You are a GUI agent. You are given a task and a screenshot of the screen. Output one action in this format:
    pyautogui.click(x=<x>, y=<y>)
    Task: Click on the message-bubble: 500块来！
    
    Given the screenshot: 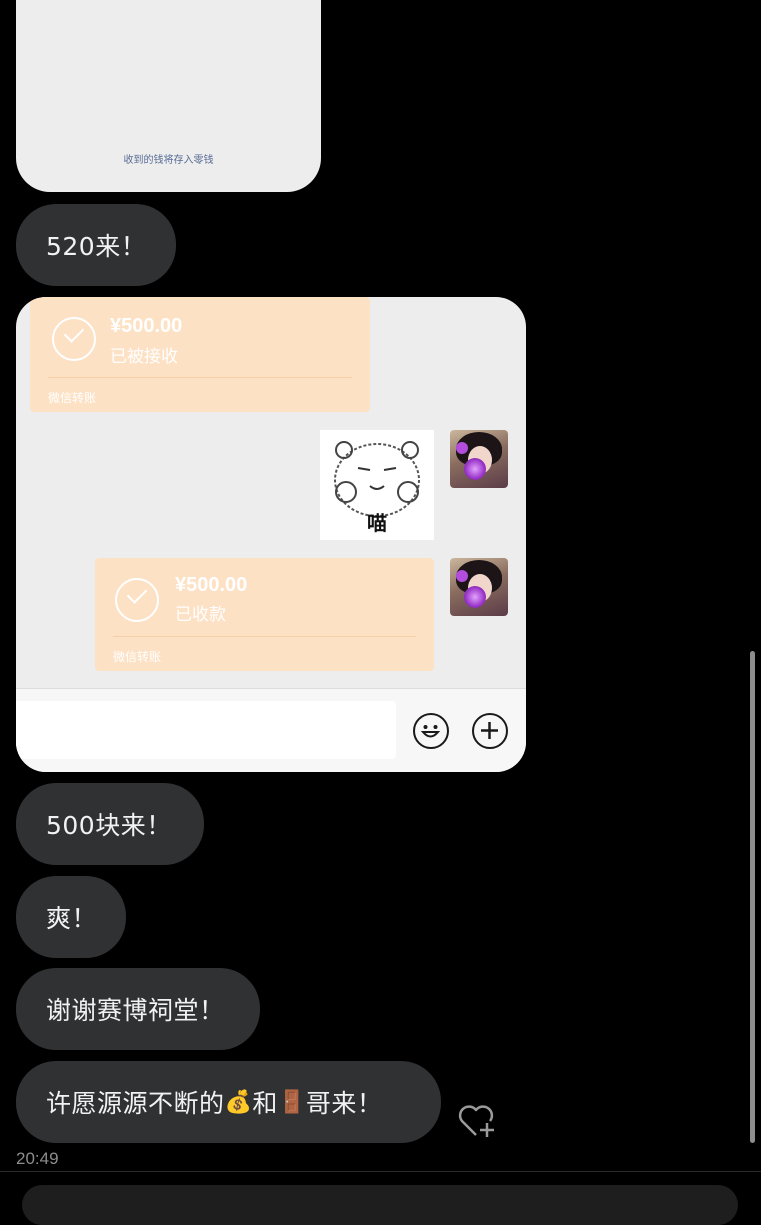 What is the action you would take?
    pyautogui.click(x=110, y=824)
    